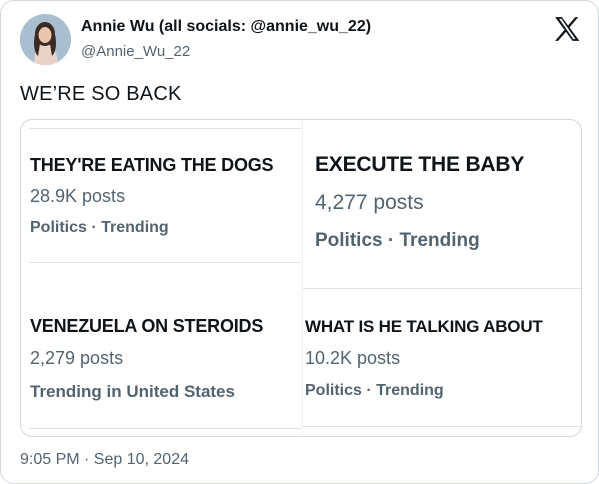 This screenshot has height=484, width=599. I want to click on trend-post-count: 10.2K posts, so click(353, 358).